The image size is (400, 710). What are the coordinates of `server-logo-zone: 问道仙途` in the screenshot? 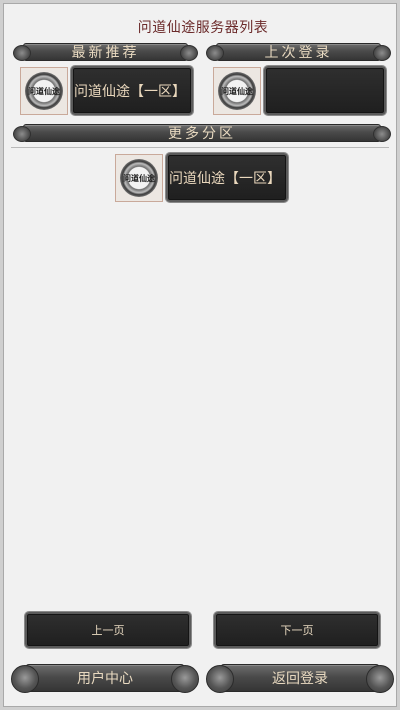 It's located at (139, 178).